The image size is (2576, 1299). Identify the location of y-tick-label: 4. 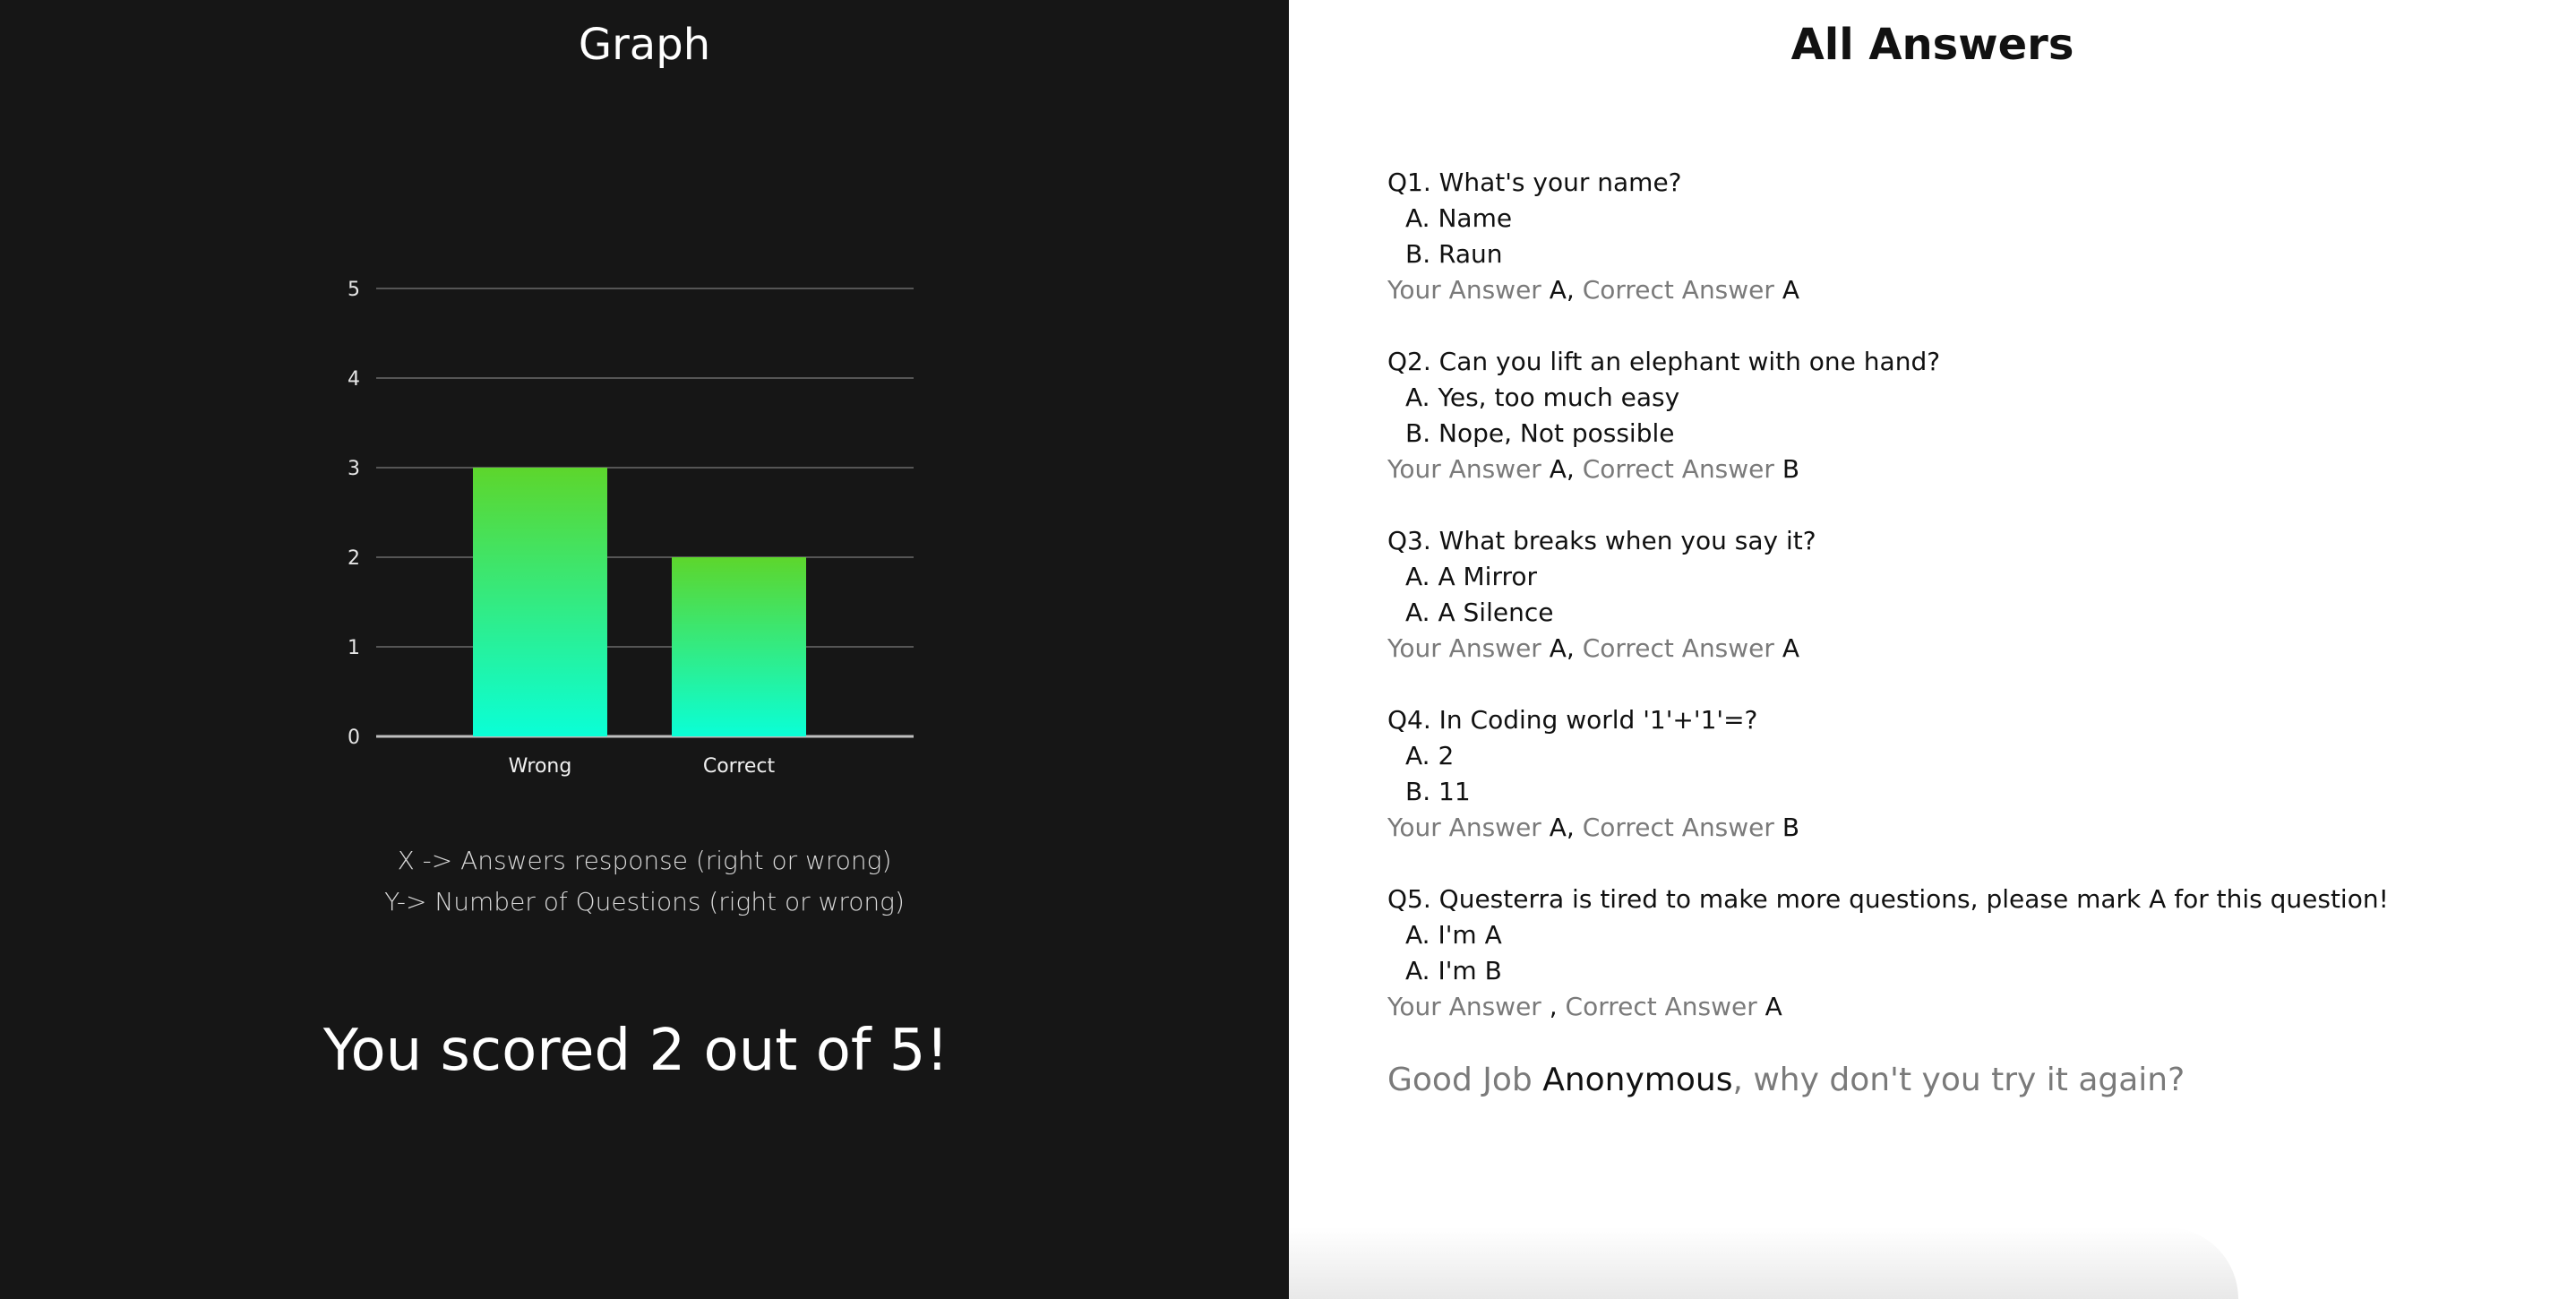
(354, 379).